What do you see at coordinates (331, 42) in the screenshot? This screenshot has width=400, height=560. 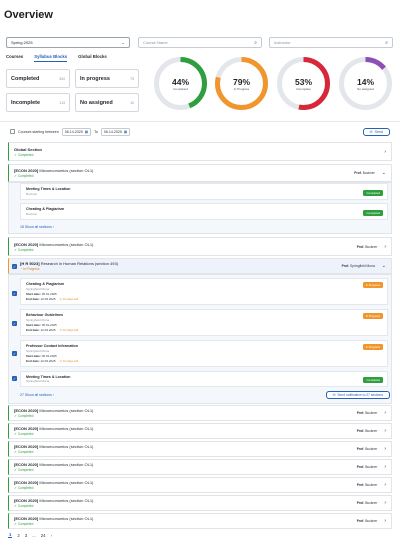 I see `instructor-input: Instructor ⌕` at bounding box center [331, 42].